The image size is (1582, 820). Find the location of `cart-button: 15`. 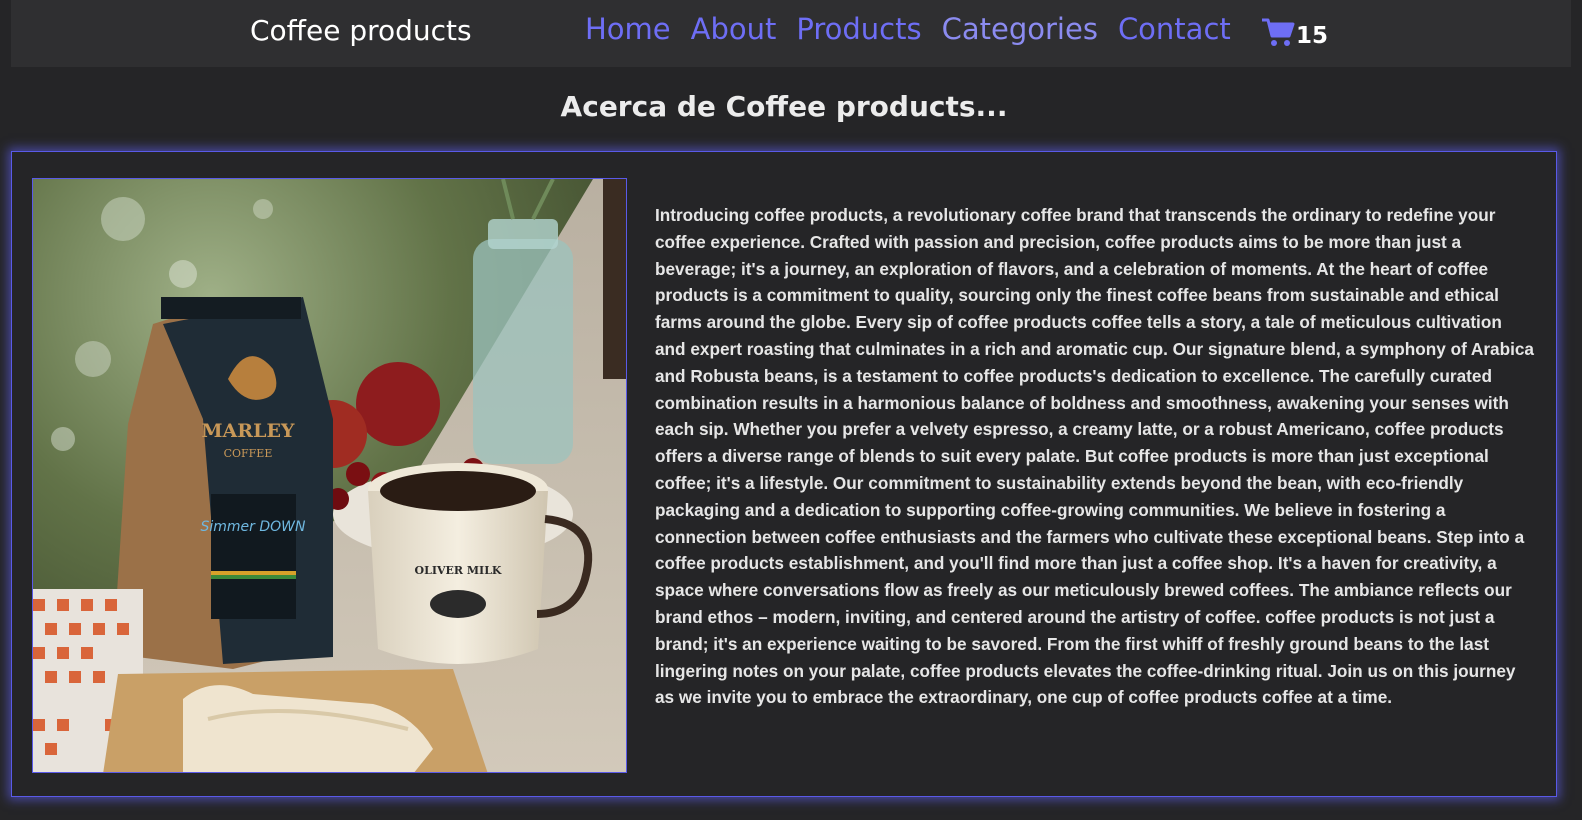

cart-button: 15 is located at coordinates (1295, 33).